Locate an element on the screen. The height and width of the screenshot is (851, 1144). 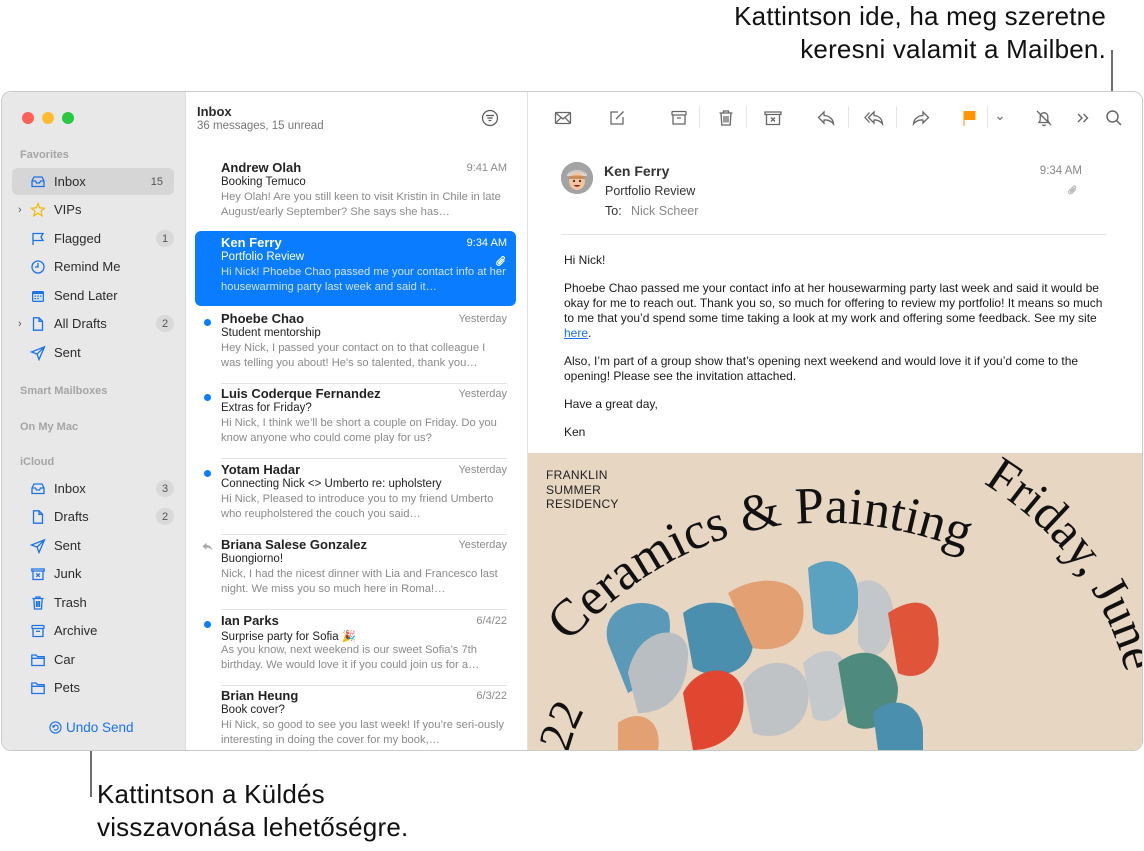
document-icon is located at coordinates (38, 517).